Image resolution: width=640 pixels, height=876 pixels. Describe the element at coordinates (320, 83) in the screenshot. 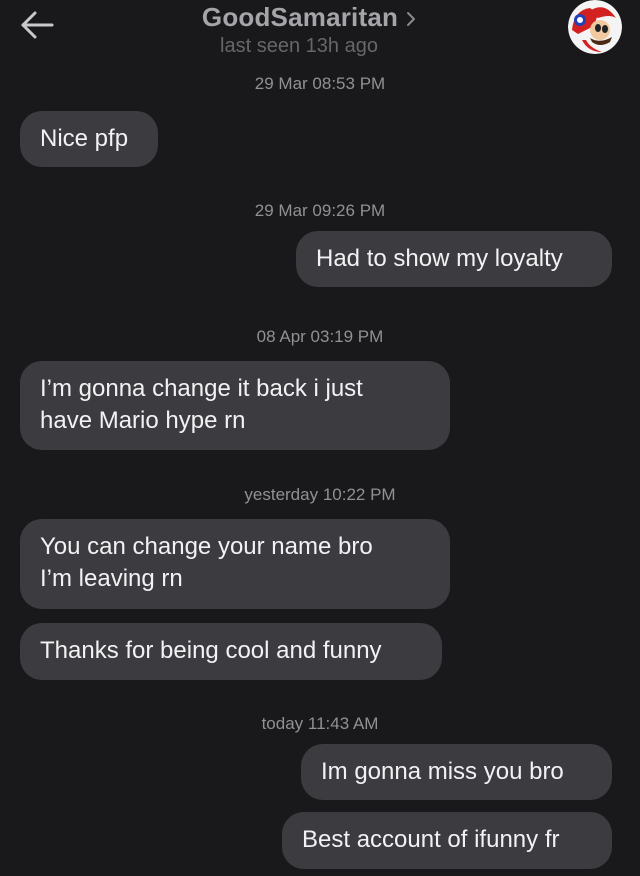

I see `message-timestamp: 29 Mar 08:53 PM` at that location.